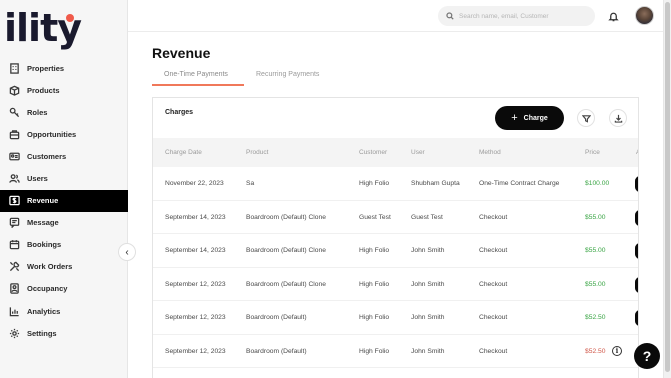 Image resolution: width=671 pixels, height=378 pixels. What do you see at coordinates (47, 156) in the screenshot?
I see `sidebar-item-label: Customers` at bounding box center [47, 156].